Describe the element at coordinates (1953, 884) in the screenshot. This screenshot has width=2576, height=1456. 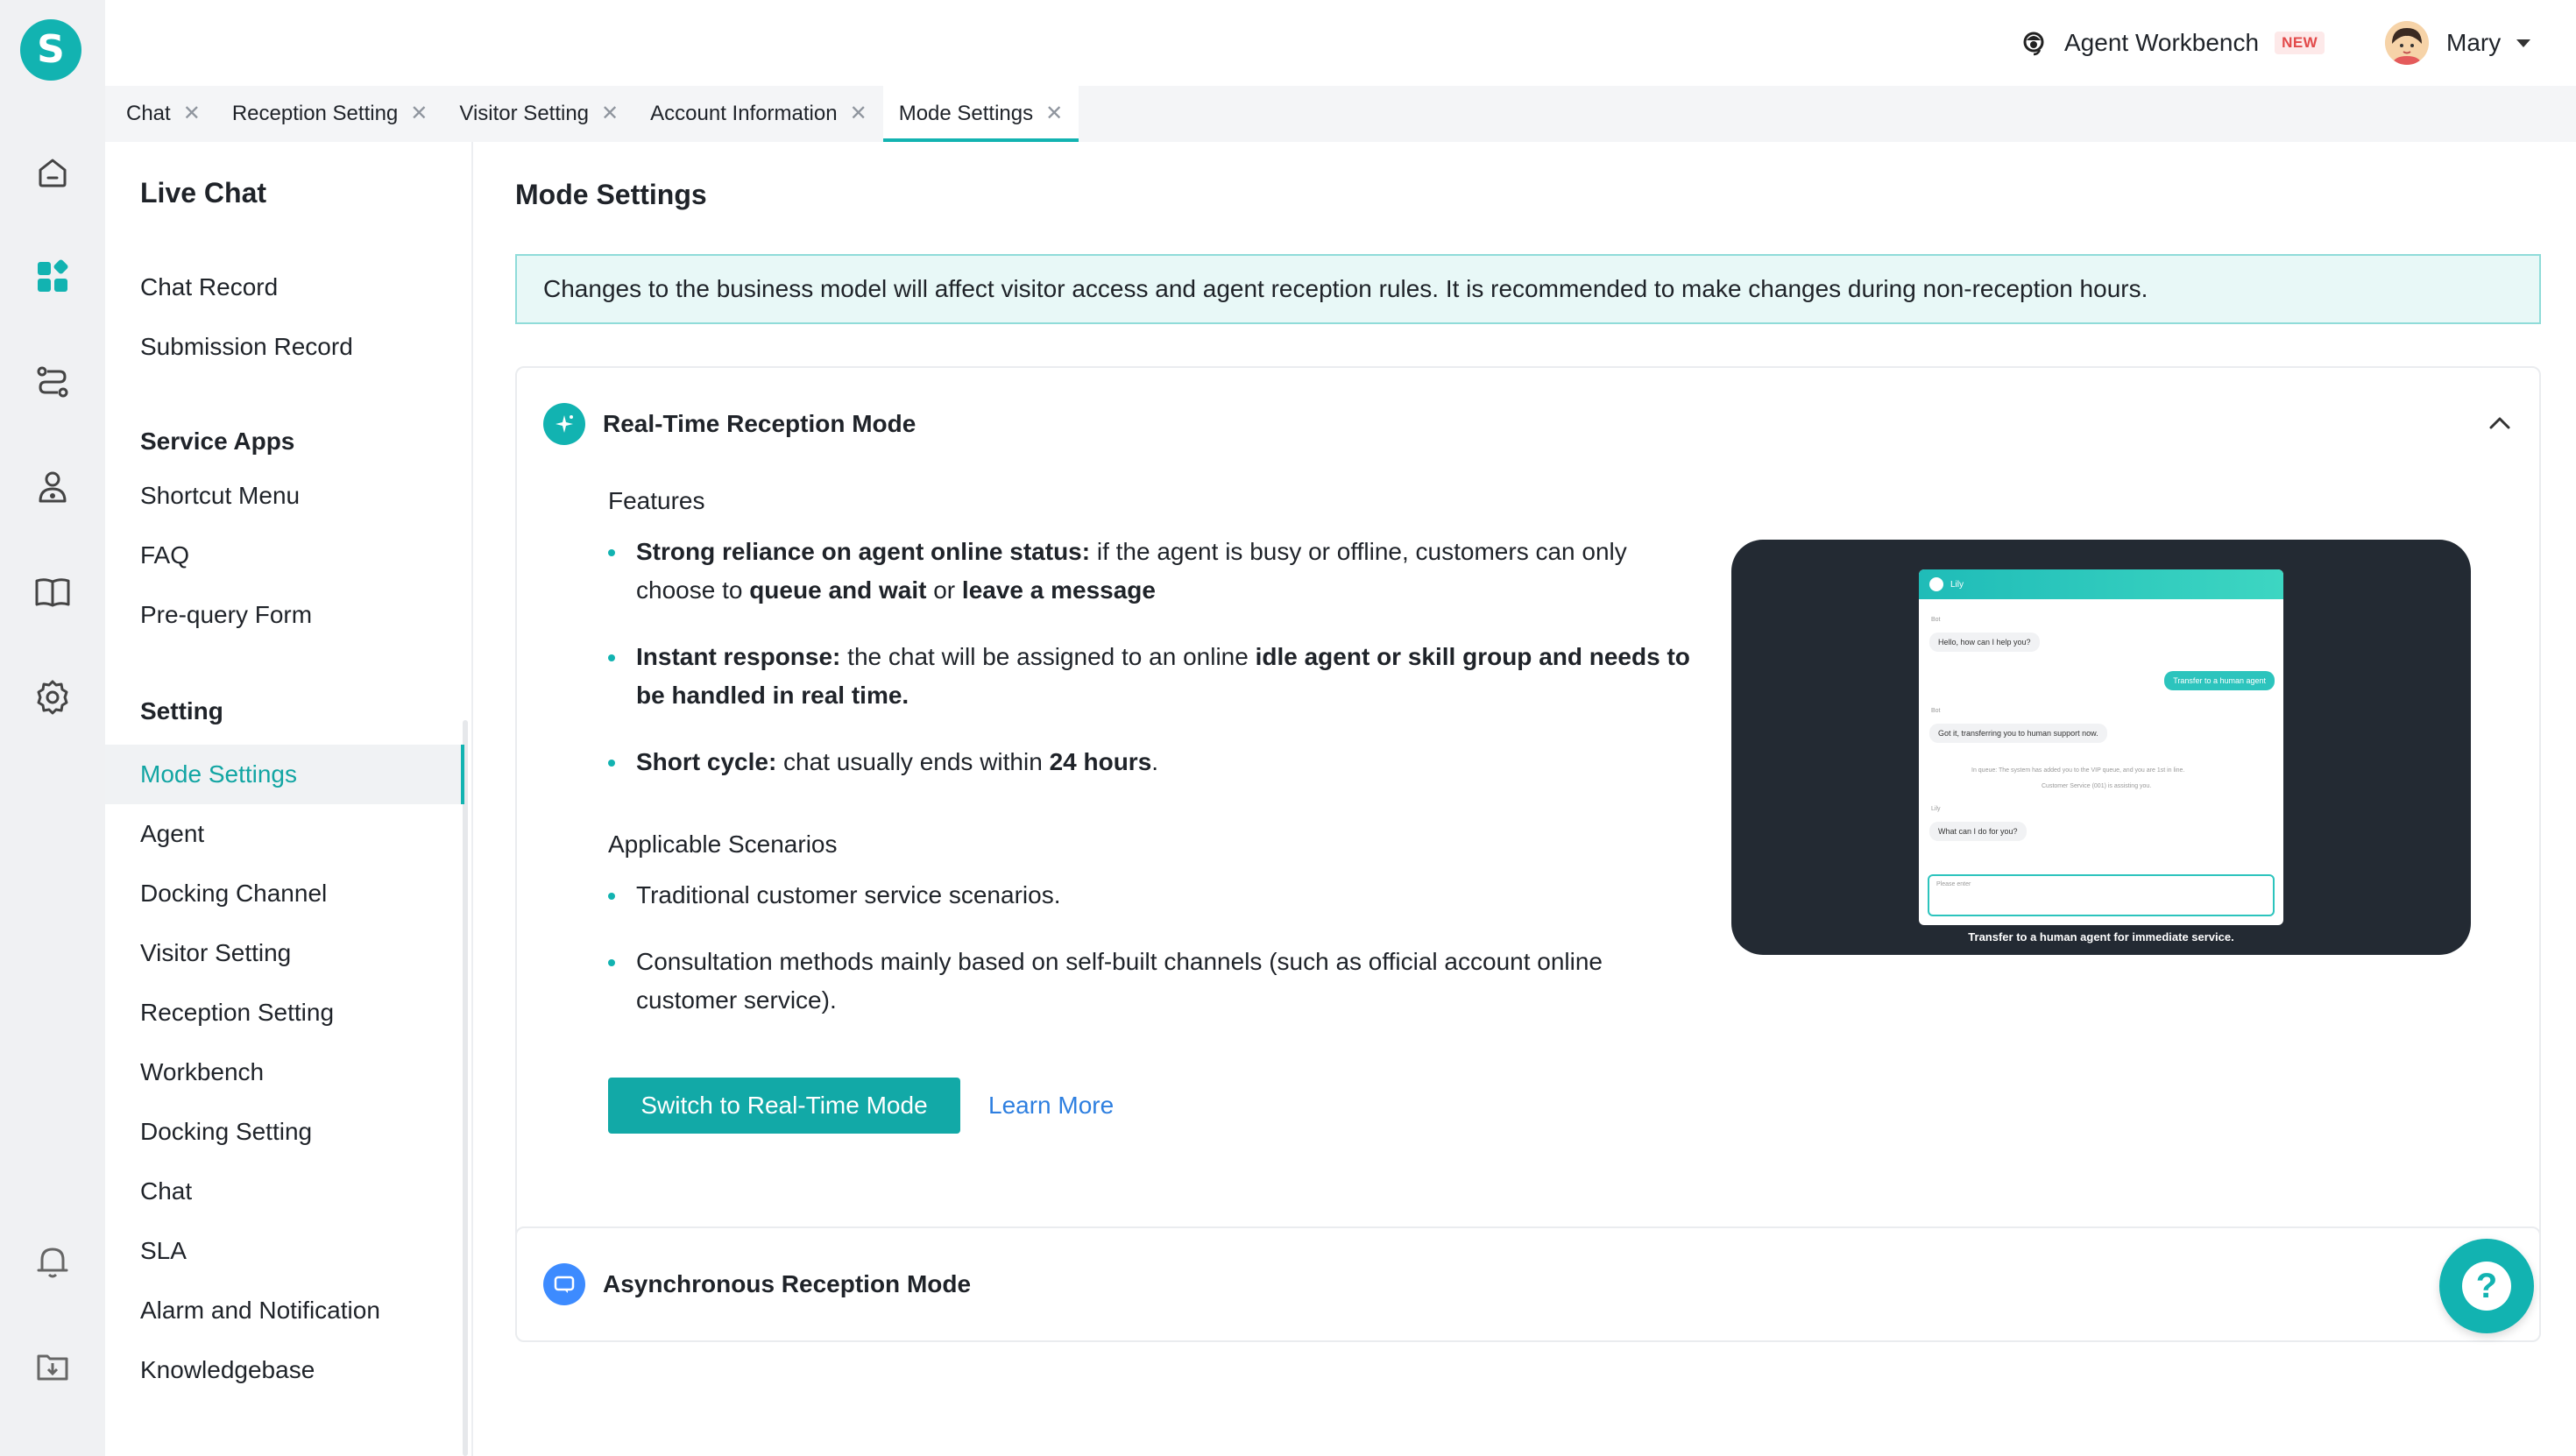
I see `input-placeholder: Please enter` at that location.